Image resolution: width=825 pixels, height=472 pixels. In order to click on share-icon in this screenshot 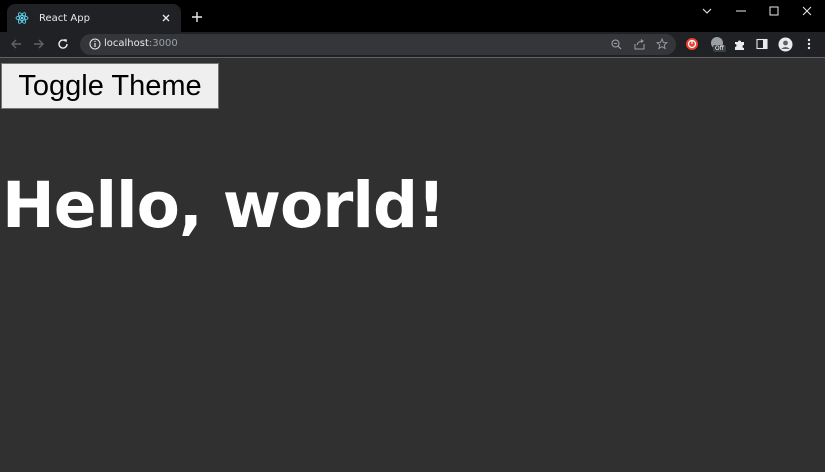, I will do `click(639, 44)`.